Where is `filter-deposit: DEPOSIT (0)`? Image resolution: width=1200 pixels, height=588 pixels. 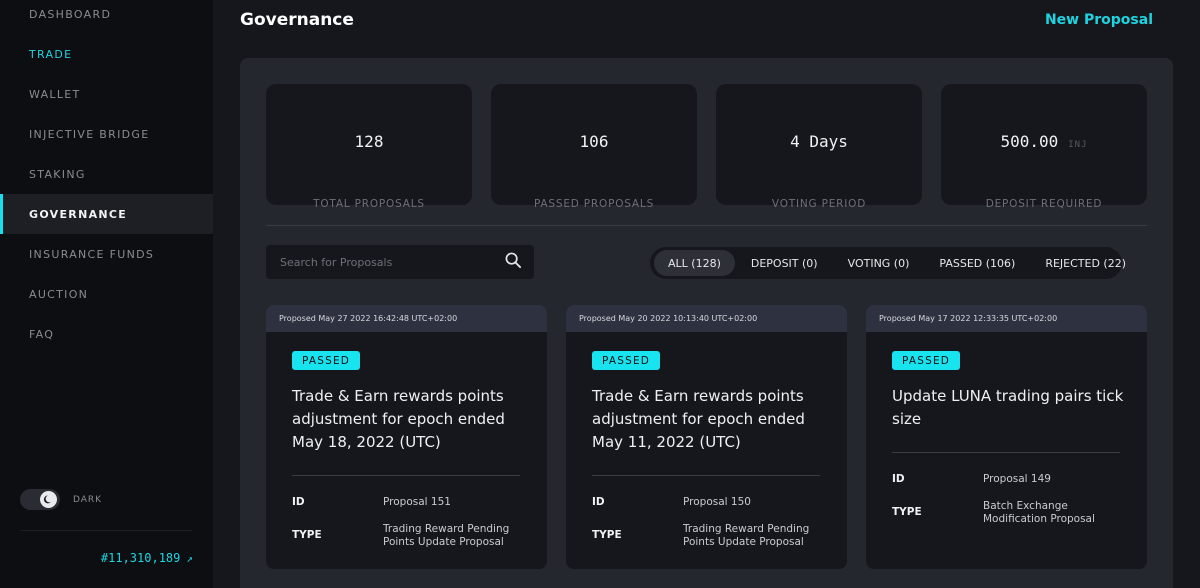 filter-deposit: DEPOSIT (0) is located at coordinates (784, 263).